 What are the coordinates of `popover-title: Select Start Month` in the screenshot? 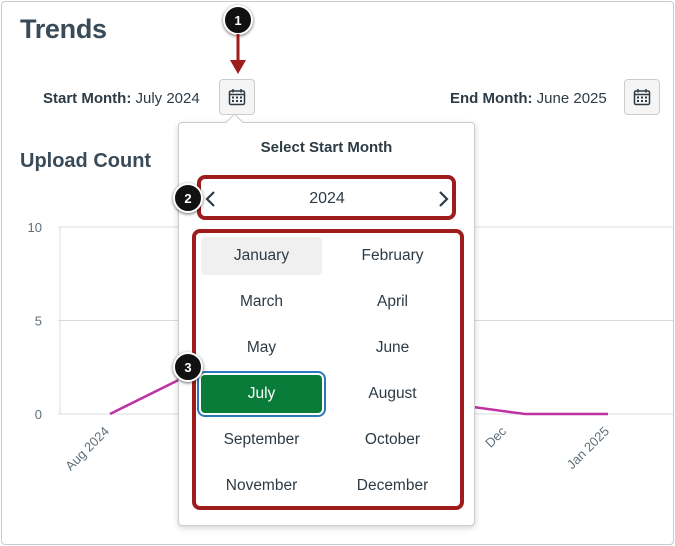 It's located at (326, 147).